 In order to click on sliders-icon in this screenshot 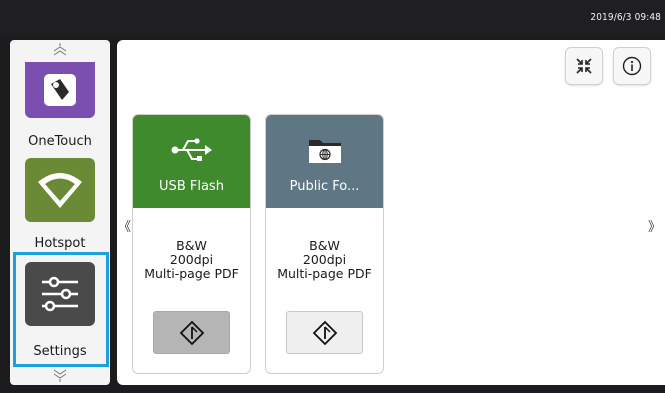, I will do `click(60, 294)`.